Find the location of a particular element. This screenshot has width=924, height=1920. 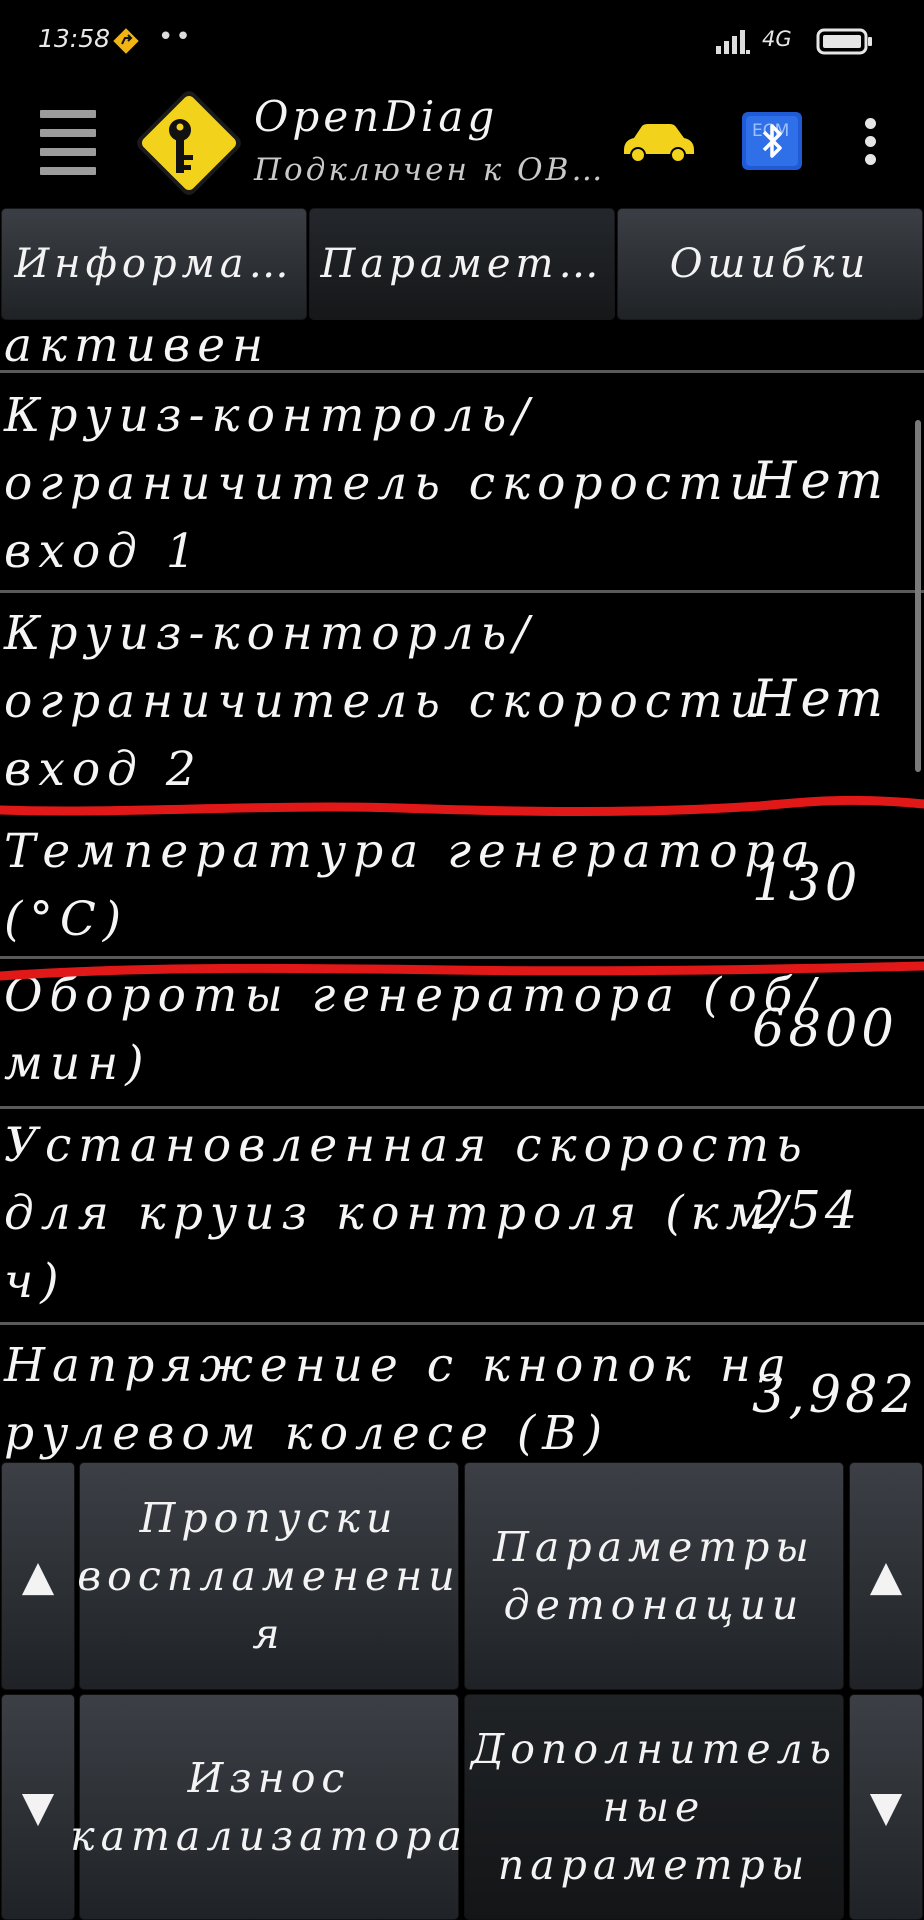

car-icon is located at coordinates (658, 142).